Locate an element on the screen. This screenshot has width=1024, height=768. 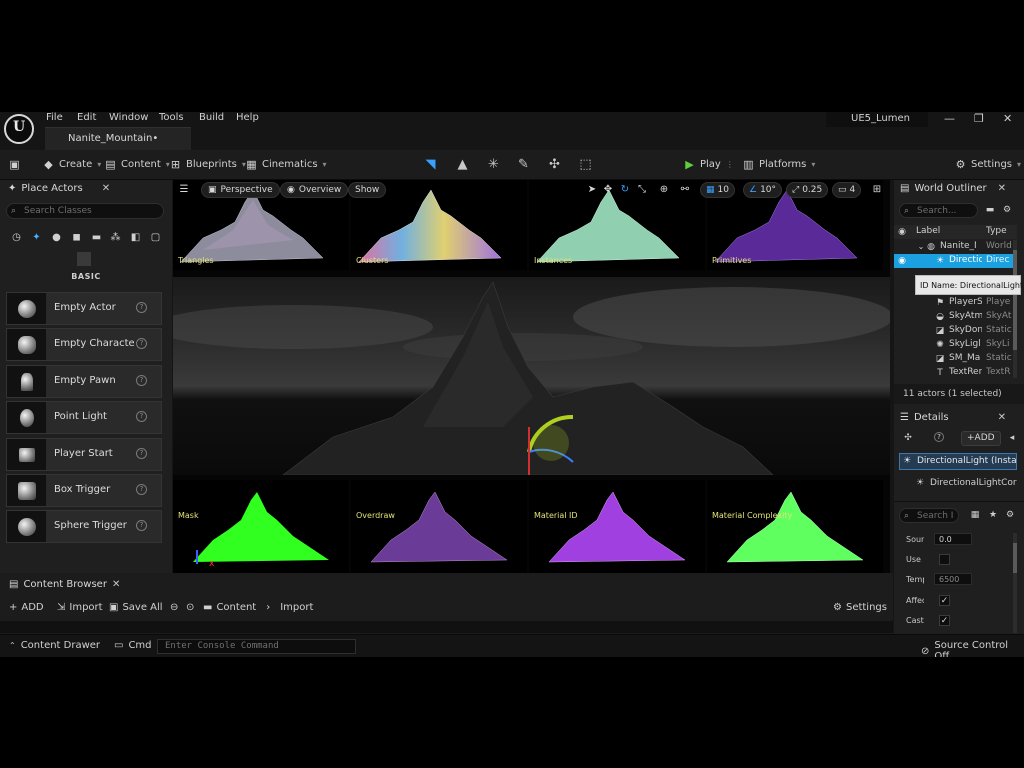
add-component-button: +ADD is located at coordinates (981, 438).